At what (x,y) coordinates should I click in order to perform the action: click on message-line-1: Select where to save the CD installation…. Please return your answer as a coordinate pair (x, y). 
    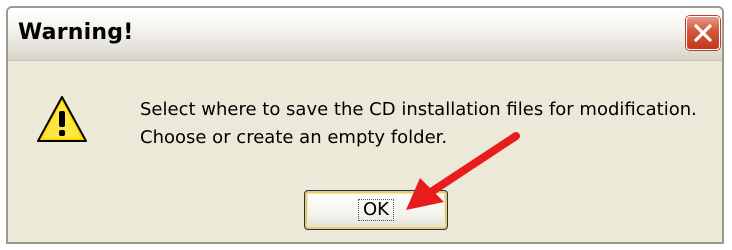
    Looking at the image, I should click on (418, 109).